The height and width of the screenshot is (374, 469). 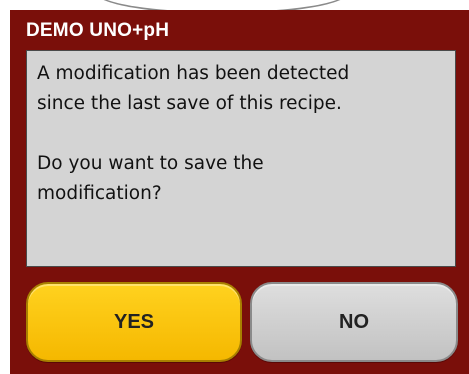 I want to click on yes-button: YES, so click(x=134, y=322).